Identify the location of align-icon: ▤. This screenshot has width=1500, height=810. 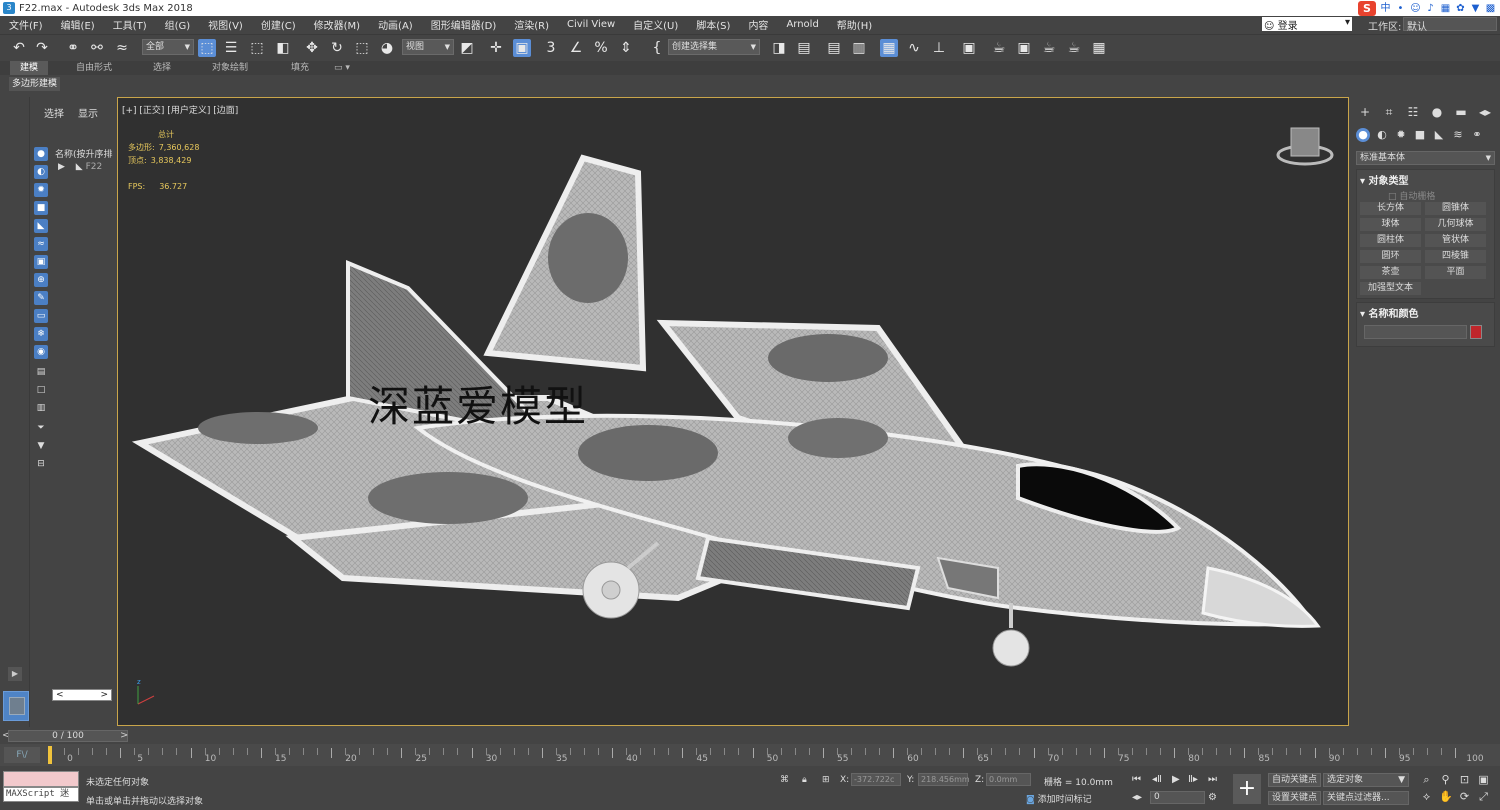
(804, 48).